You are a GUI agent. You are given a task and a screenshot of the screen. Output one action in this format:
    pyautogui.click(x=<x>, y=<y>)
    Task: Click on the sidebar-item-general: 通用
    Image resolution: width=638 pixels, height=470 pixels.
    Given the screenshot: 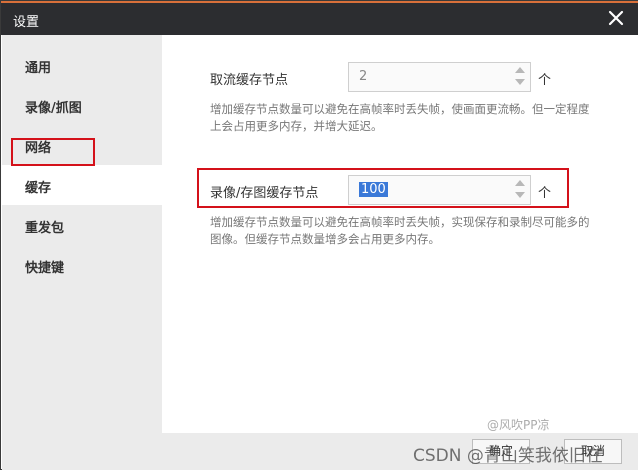 What is the action you would take?
    pyautogui.click(x=82, y=65)
    